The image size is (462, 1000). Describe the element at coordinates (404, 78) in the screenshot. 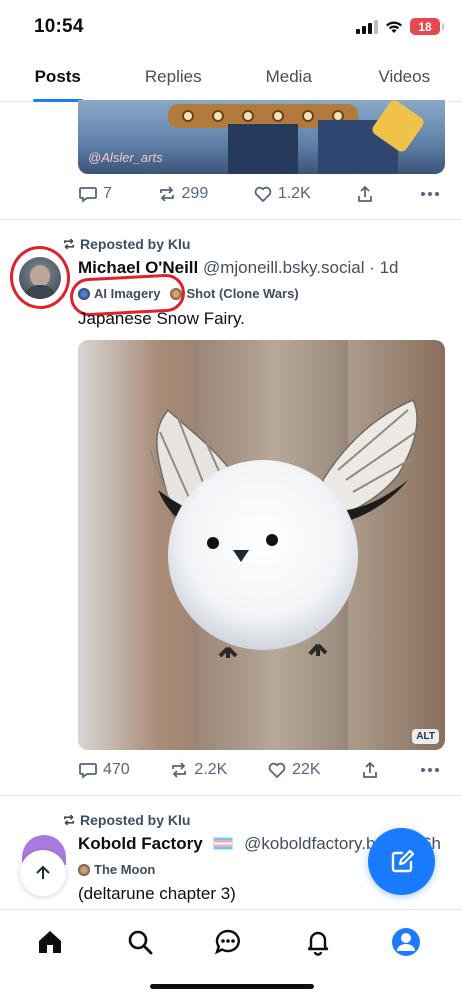

I see `tab-videos: Videos` at that location.